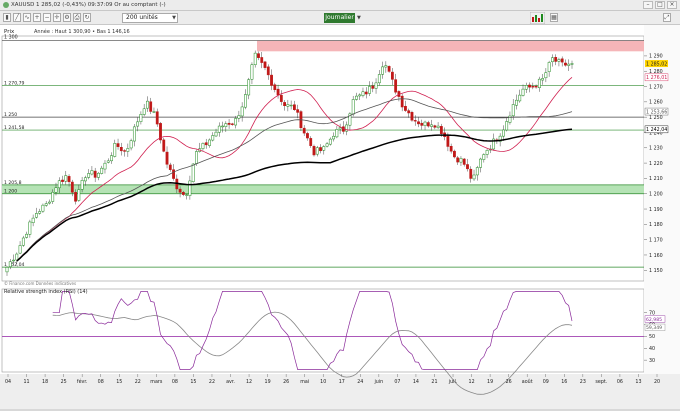 The image size is (680, 411). Describe the element at coordinates (656, 179) in the screenshot. I see `price-tick-label: 1 210` at that location.